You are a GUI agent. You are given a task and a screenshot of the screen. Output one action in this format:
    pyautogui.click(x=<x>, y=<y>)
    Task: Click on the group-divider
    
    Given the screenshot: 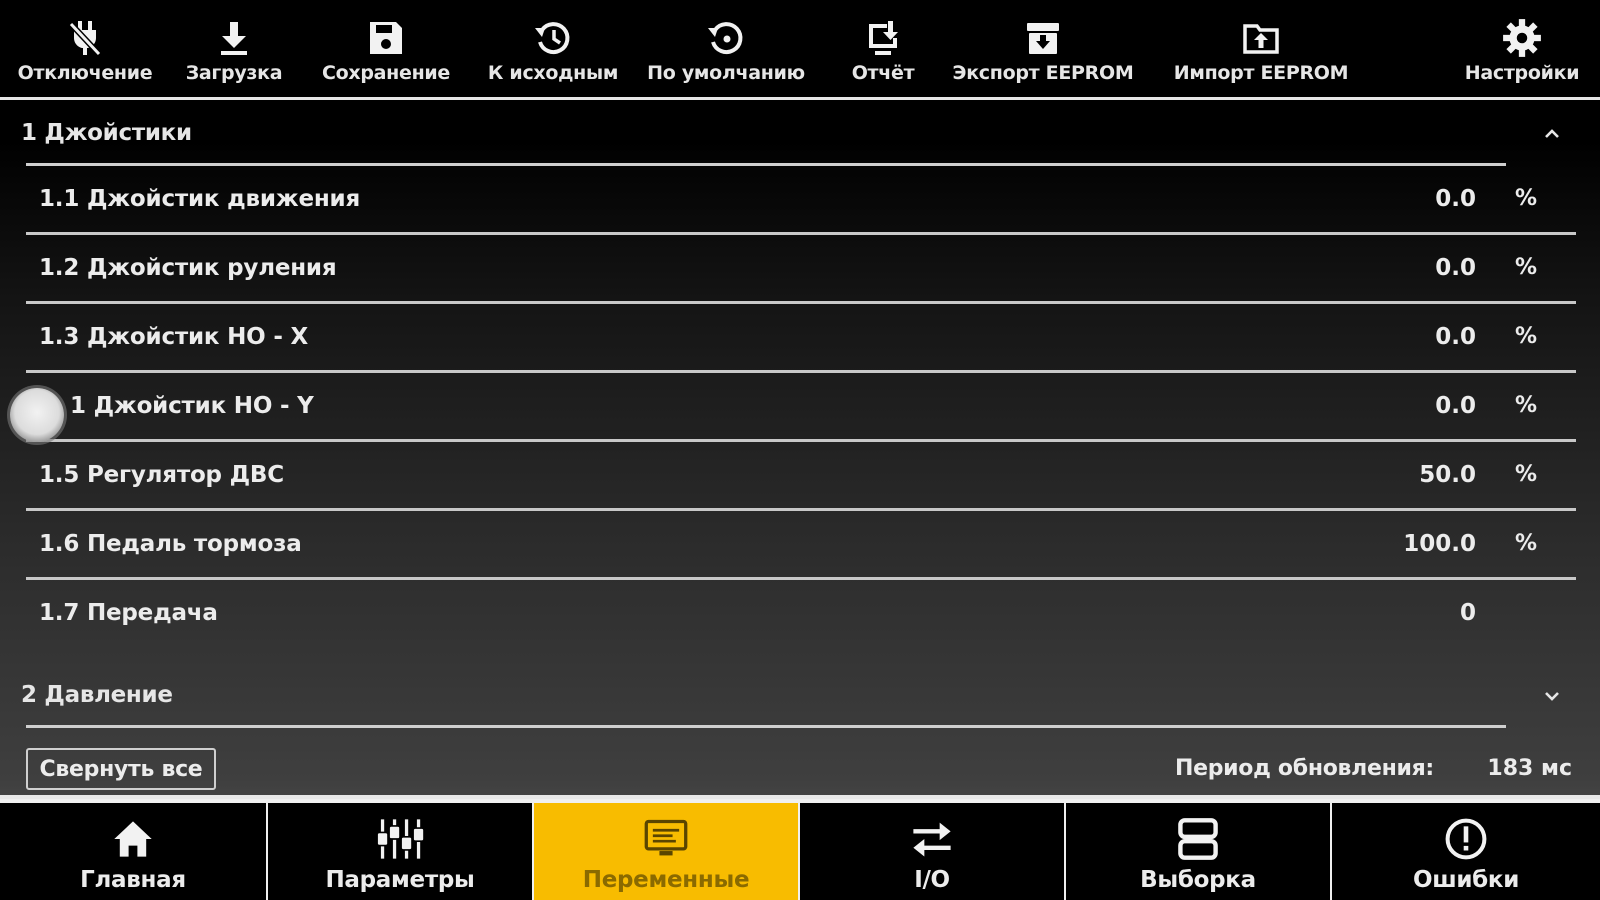 What is the action you would take?
    pyautogui.click(x=766, y=726)
    